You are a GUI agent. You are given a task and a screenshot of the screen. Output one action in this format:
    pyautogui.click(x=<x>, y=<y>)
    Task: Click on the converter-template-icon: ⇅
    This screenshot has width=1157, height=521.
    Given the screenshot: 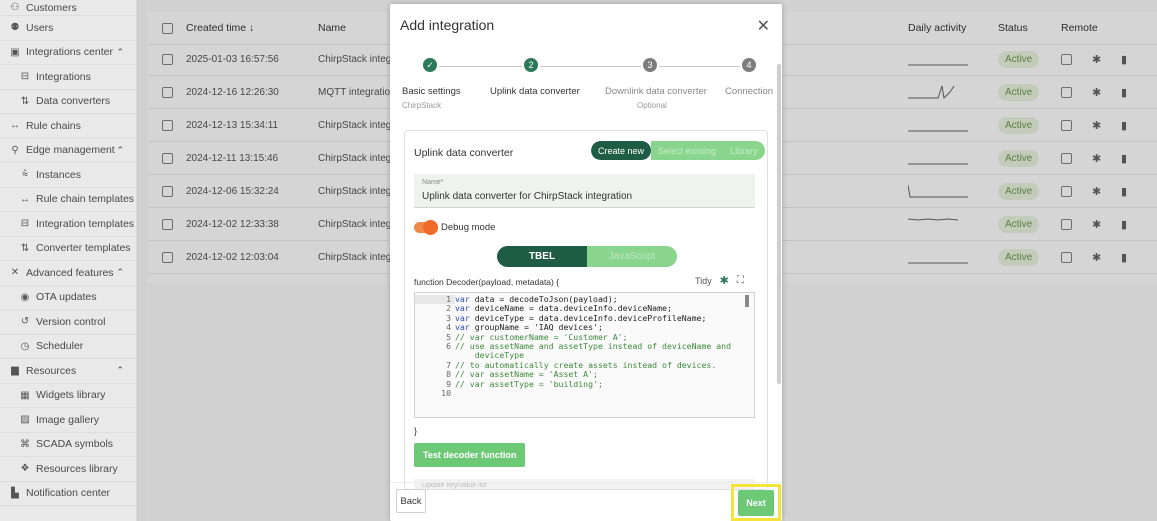 What is the action you would take?
    pyautogui.click(x=25, y=248)
    